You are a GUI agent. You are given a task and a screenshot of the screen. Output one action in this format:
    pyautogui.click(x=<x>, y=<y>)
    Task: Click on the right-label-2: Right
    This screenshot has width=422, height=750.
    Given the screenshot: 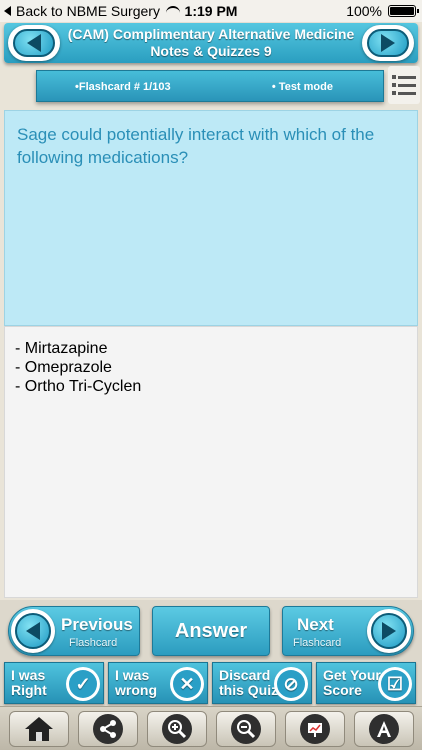 What is the action you would take?
    pyautogui.click(x=29, y=690)
    